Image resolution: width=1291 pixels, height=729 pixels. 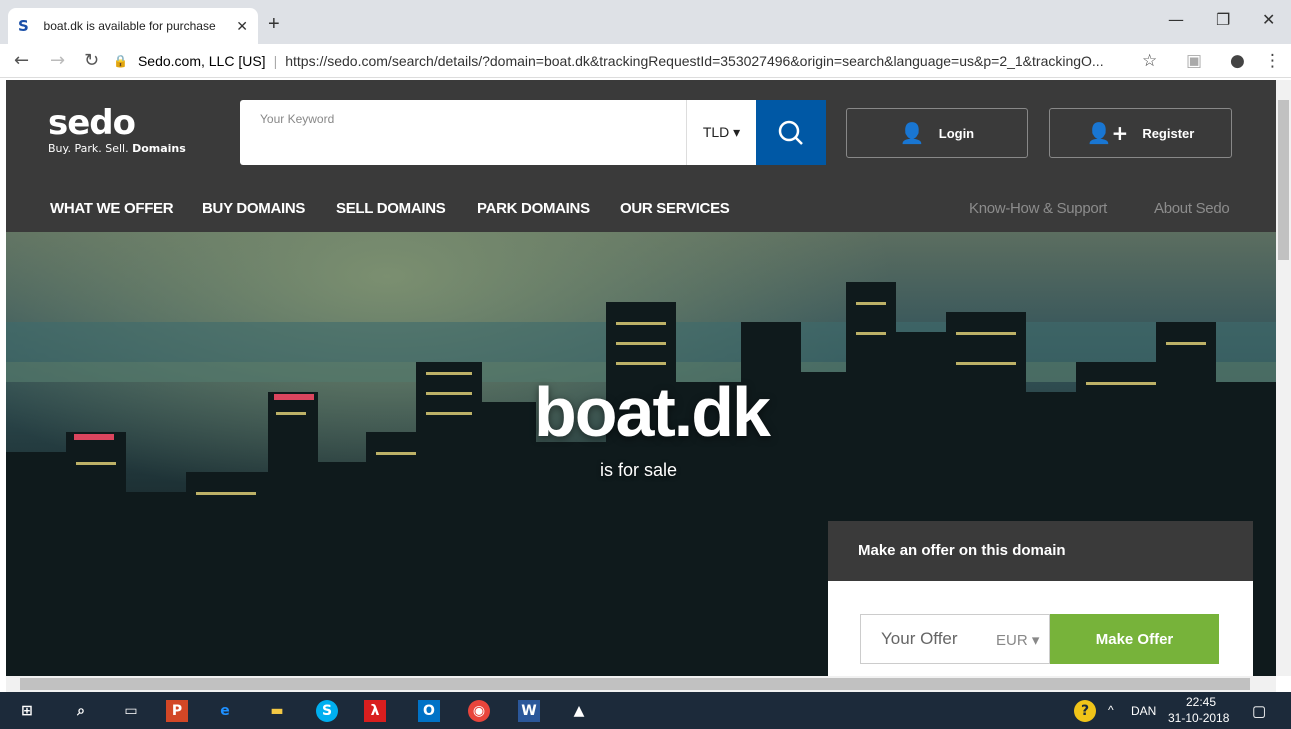 I want to click on scroll-thumb-horizontal, so click(x=635, y=684).